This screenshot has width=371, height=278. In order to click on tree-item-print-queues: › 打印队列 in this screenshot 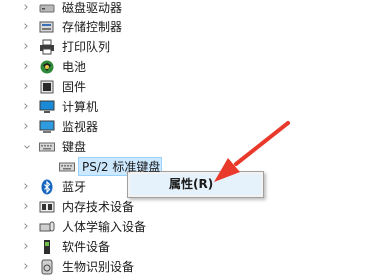, I will do `click(185, 47)`.